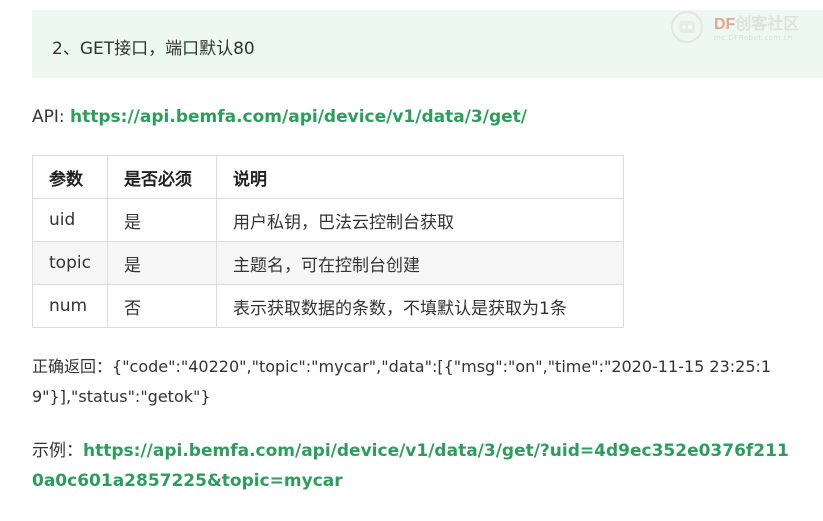 This screenshot has height=521, width=823. I want to click on robot-logo-icon, so click(687, 27).